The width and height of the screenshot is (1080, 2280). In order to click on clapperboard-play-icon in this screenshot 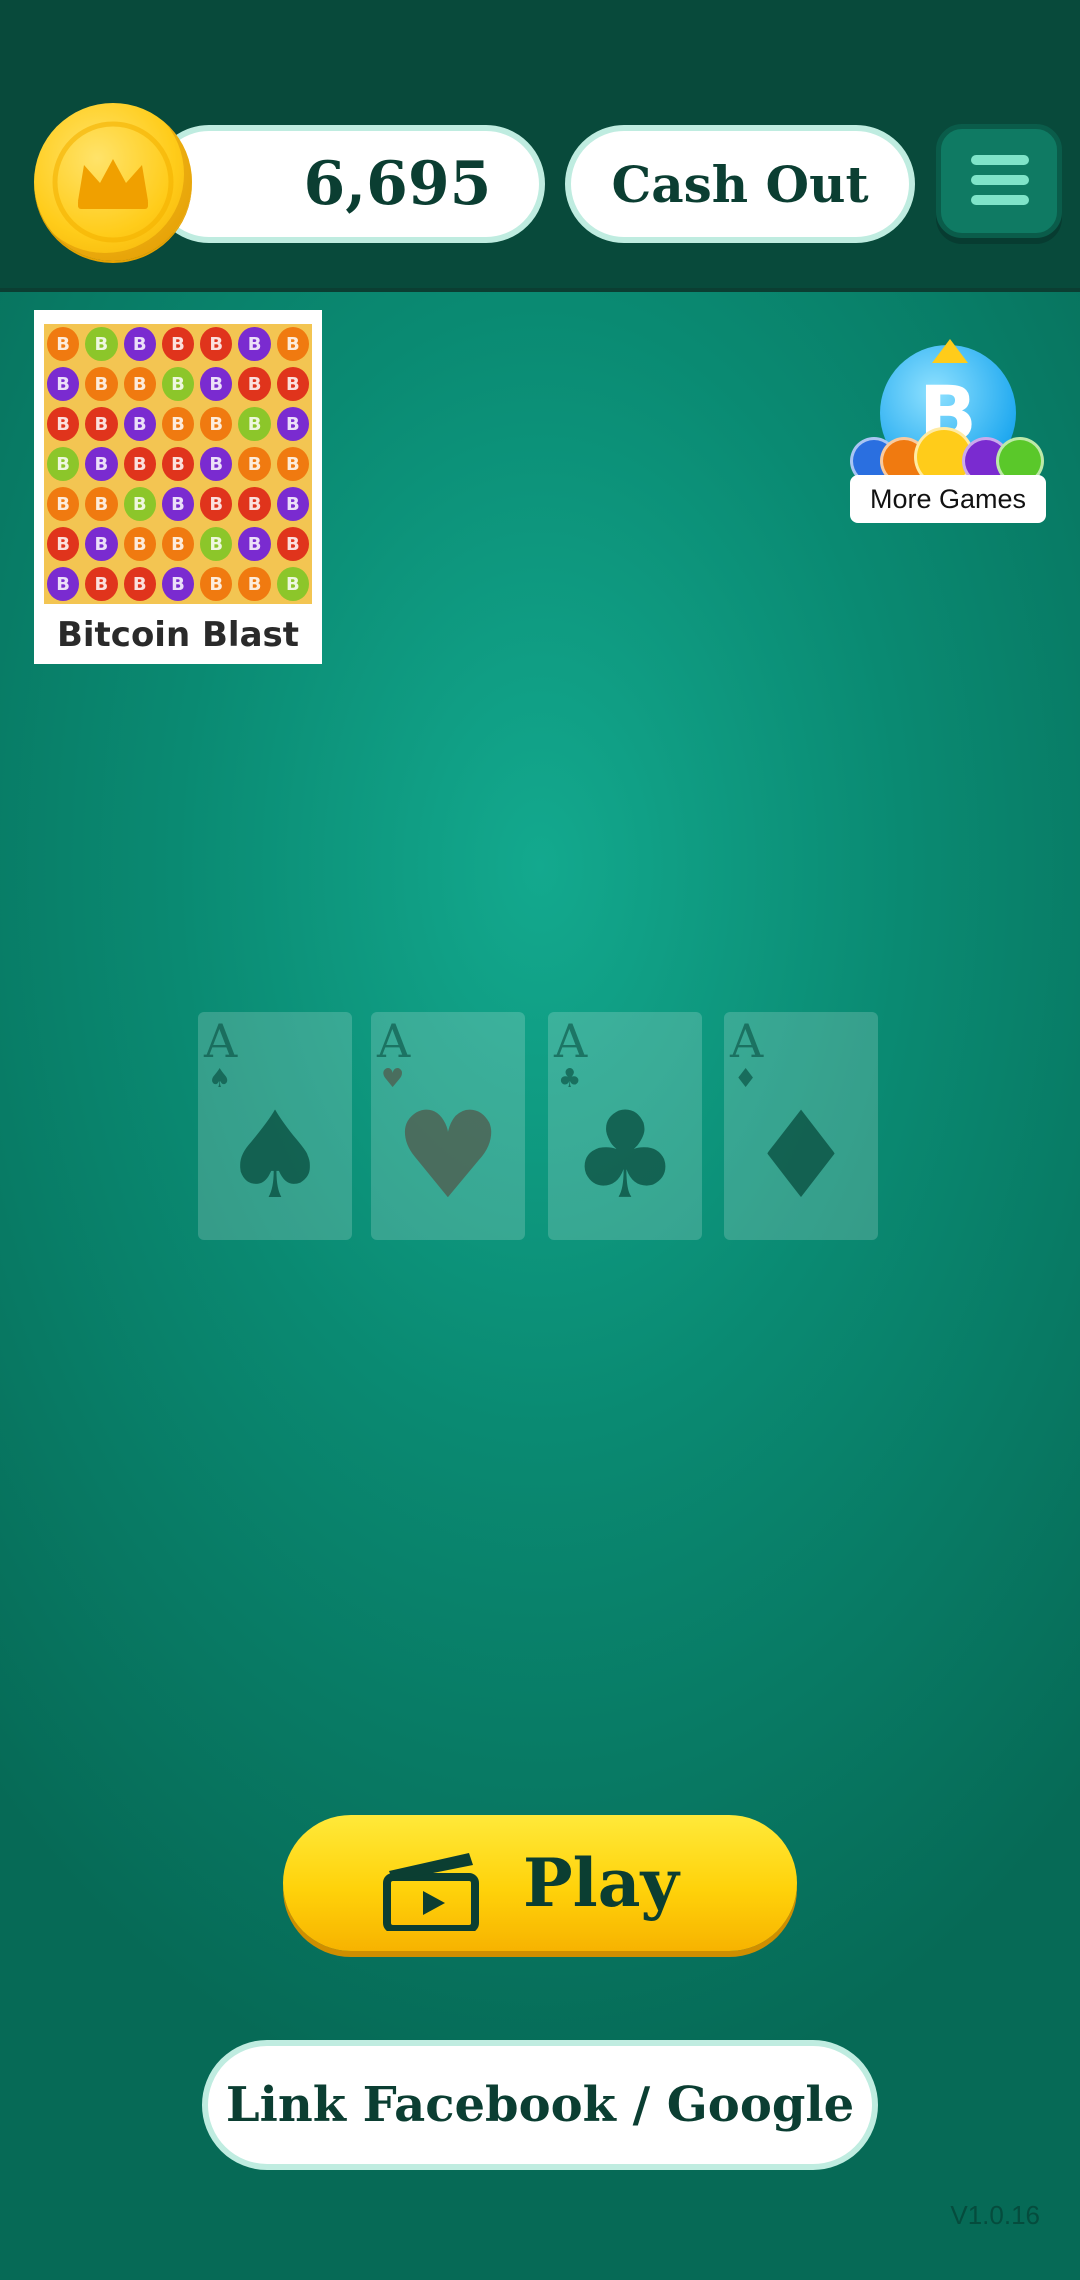, I will do `click(431, 1892)`.